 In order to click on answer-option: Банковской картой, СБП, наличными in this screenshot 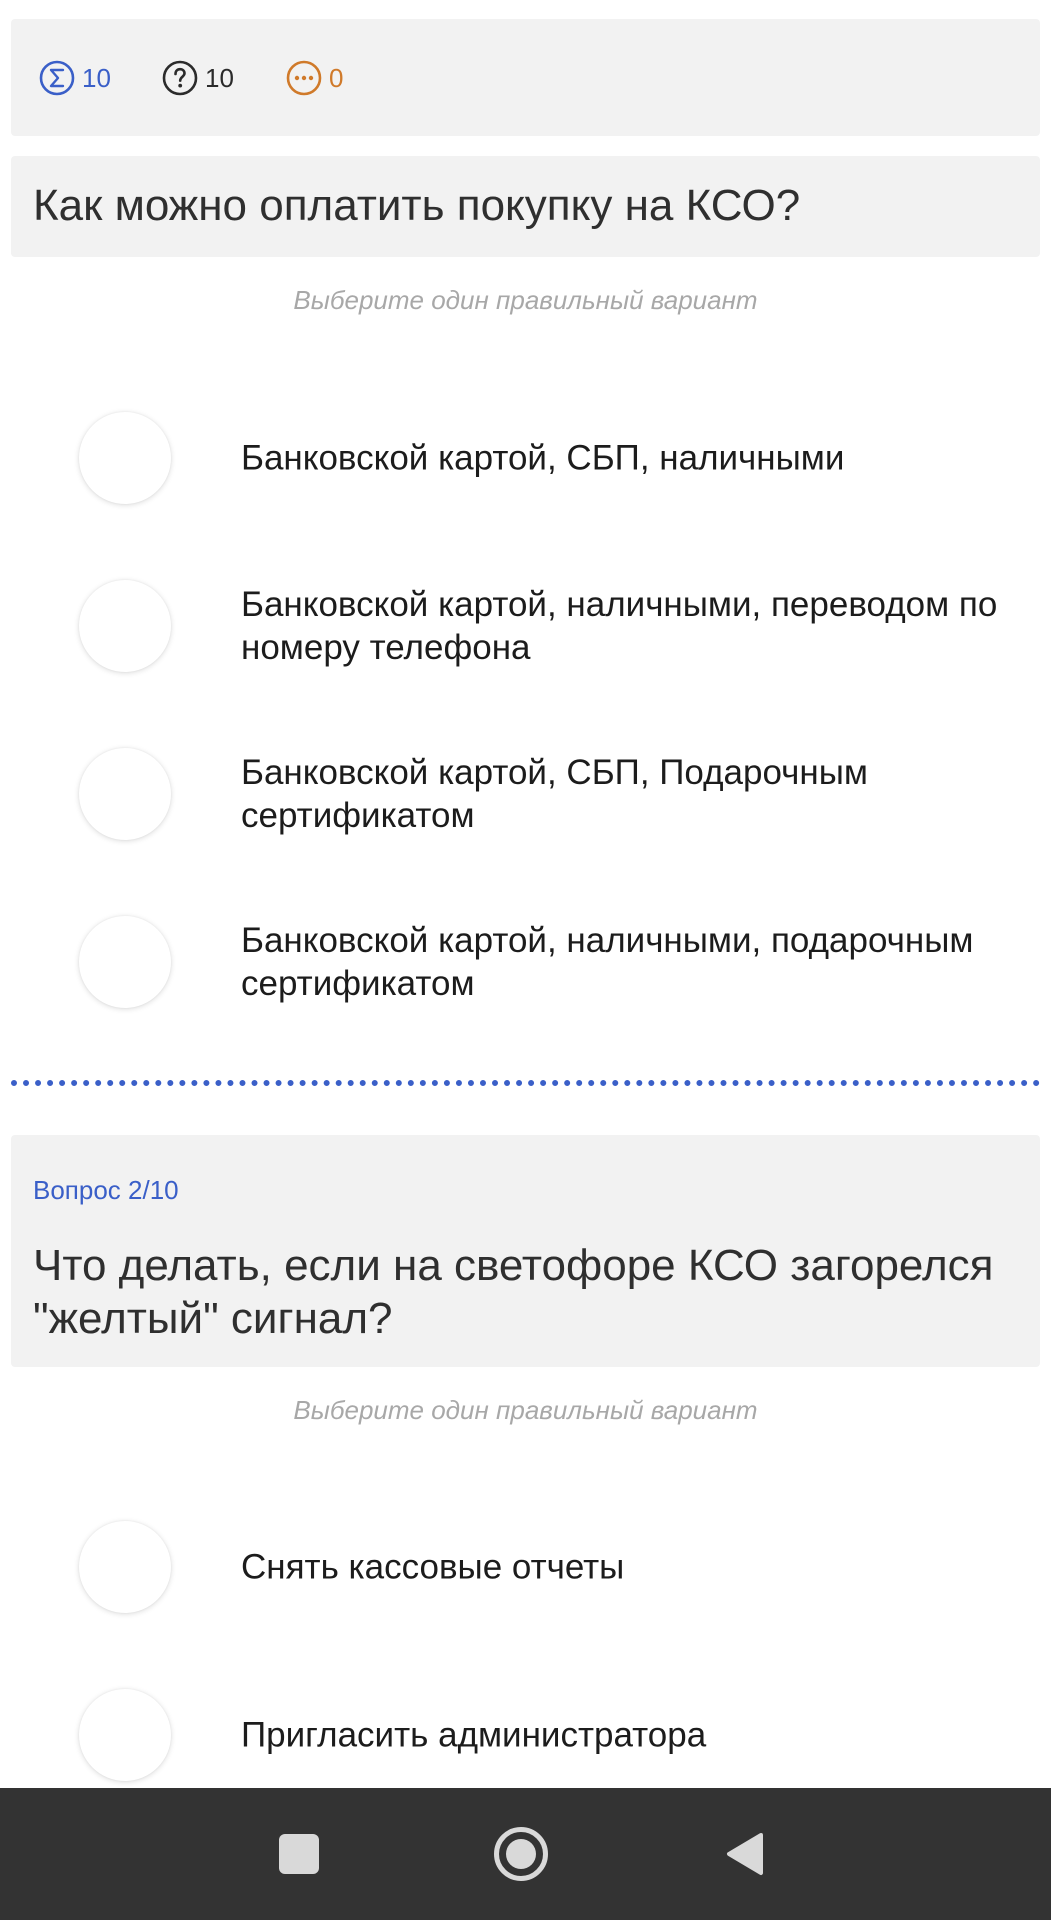, I will do `click(525, 458)`.